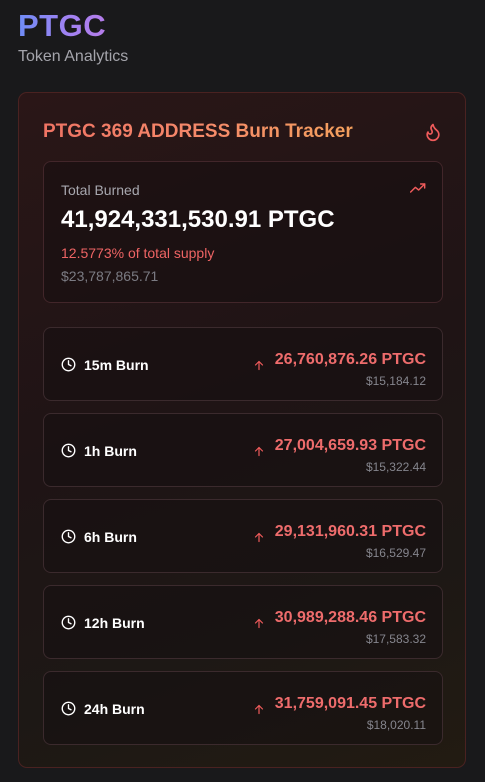  What do you see at coordinates (350, 531) in the screenshot?
I see `burn-amount: 29,131,960.31 PTGC` at bounding box center [350, 531].